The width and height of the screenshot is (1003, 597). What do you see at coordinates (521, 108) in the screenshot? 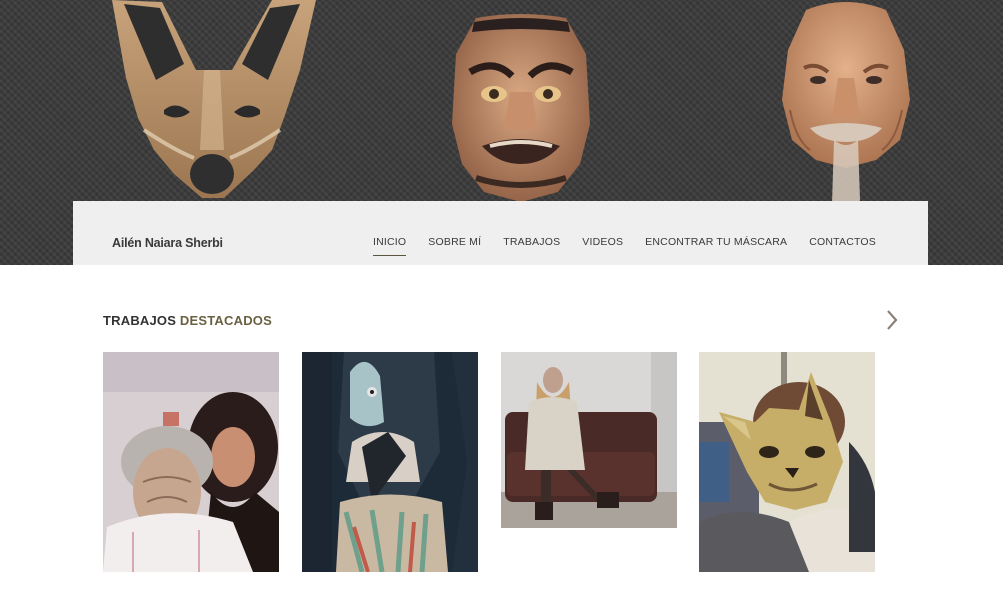
I see `noh-mask-image` at bounding box center [521, 108].